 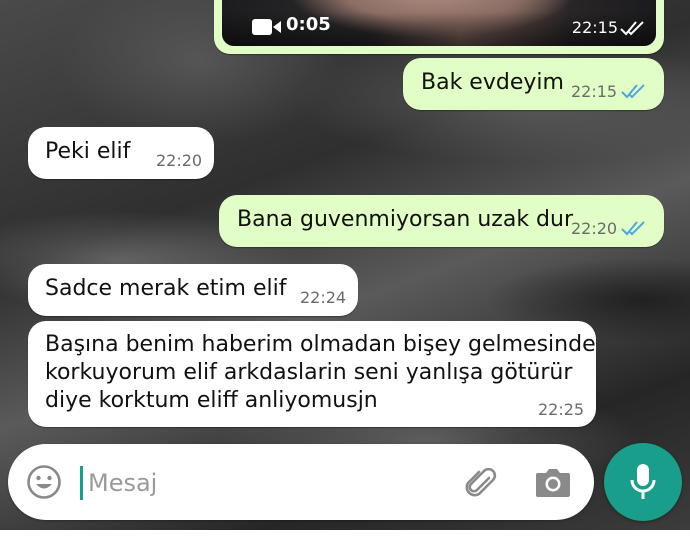 I want to click on attach-icon, so click(x=481, y=483).